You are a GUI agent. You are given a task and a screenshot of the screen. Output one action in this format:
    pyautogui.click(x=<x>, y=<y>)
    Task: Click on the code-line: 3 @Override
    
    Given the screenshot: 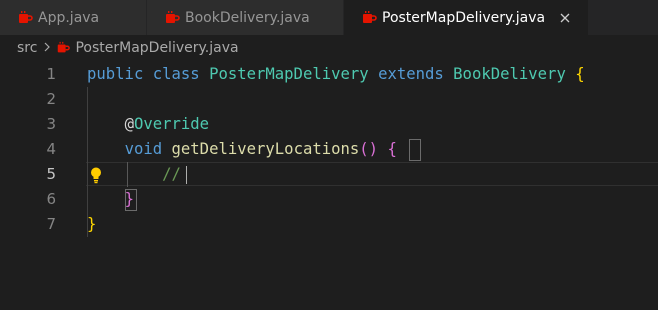 What is the action you would take?
    pyautogui.click(x=329, y=124)
    